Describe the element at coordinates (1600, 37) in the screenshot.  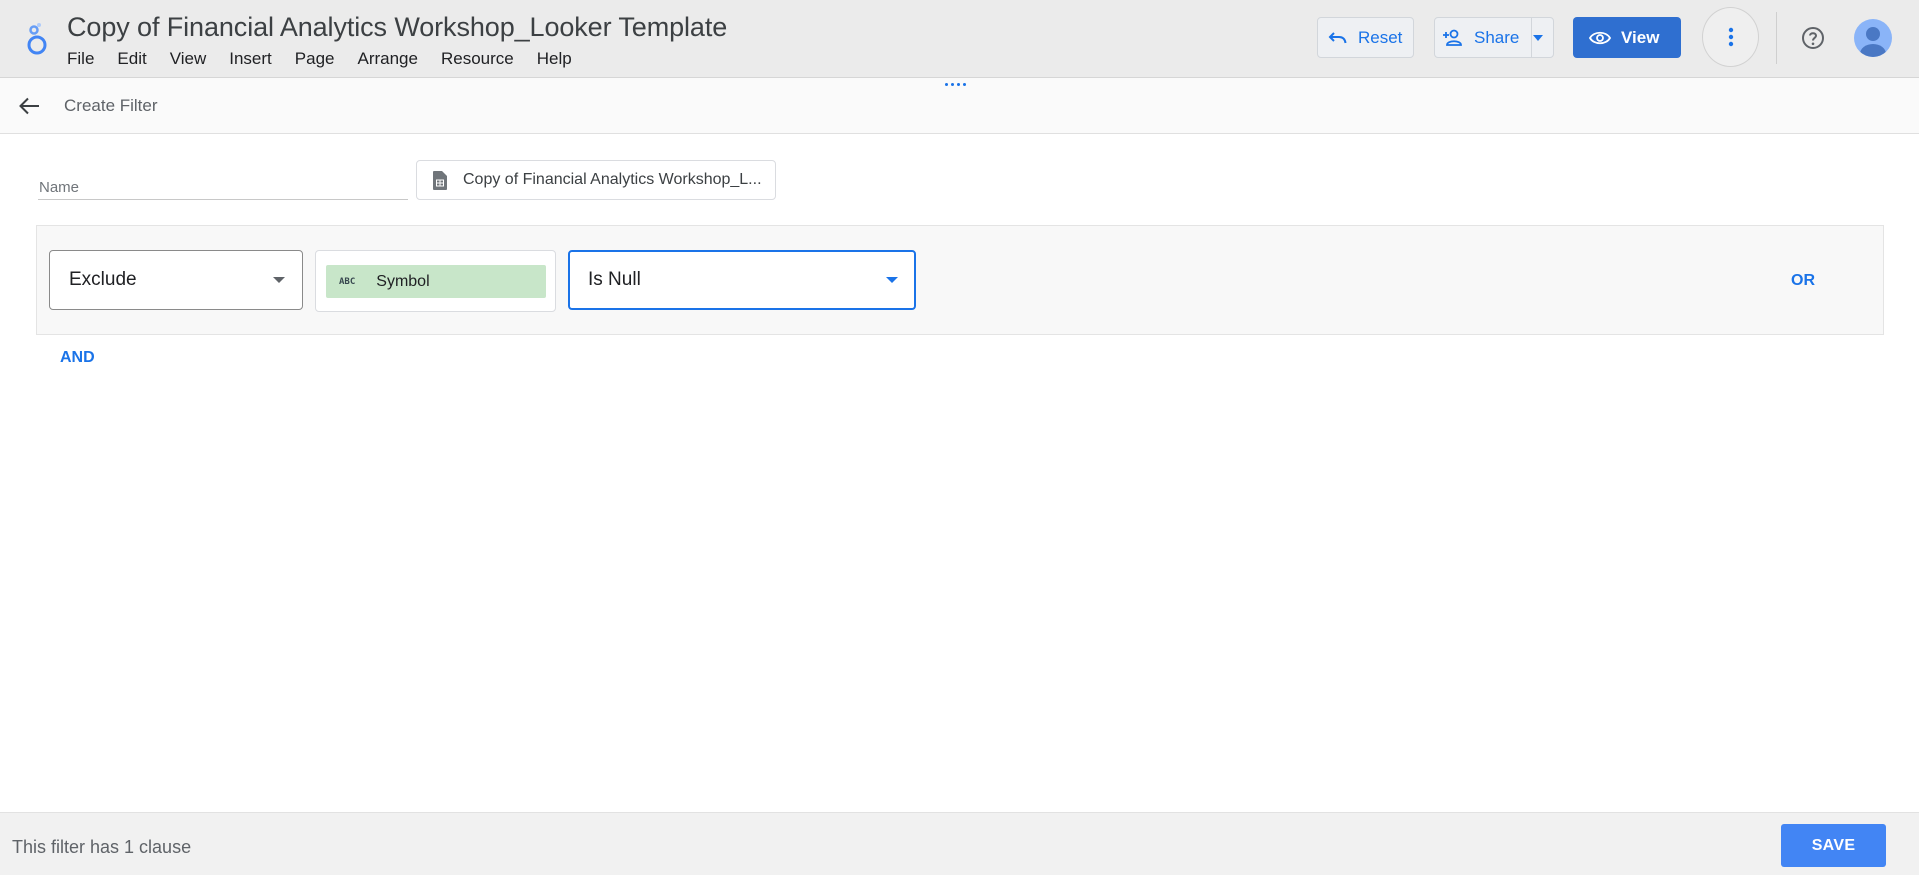
I see `eye-icon` at that location.